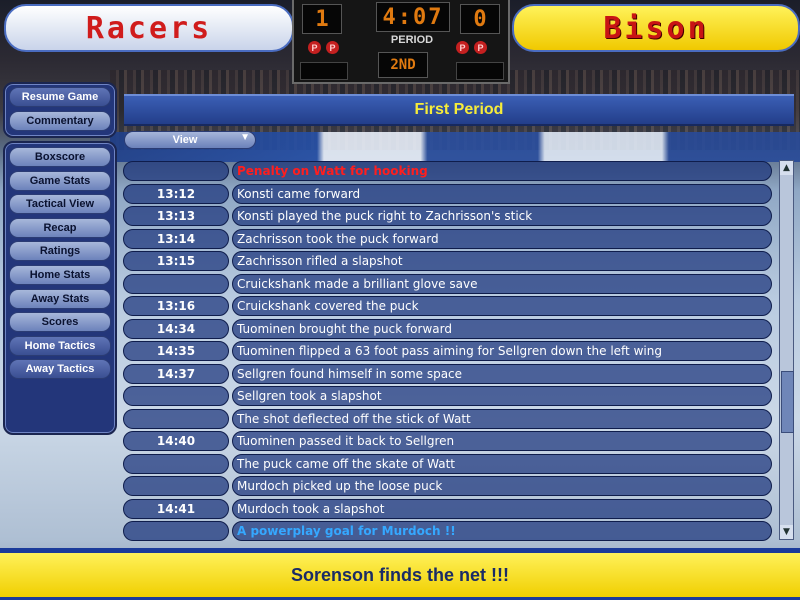 The image size is (800, 600). Describe the element at coordinates (176, 216) in the screenshot. I see `event-time: 13:13` at that location.